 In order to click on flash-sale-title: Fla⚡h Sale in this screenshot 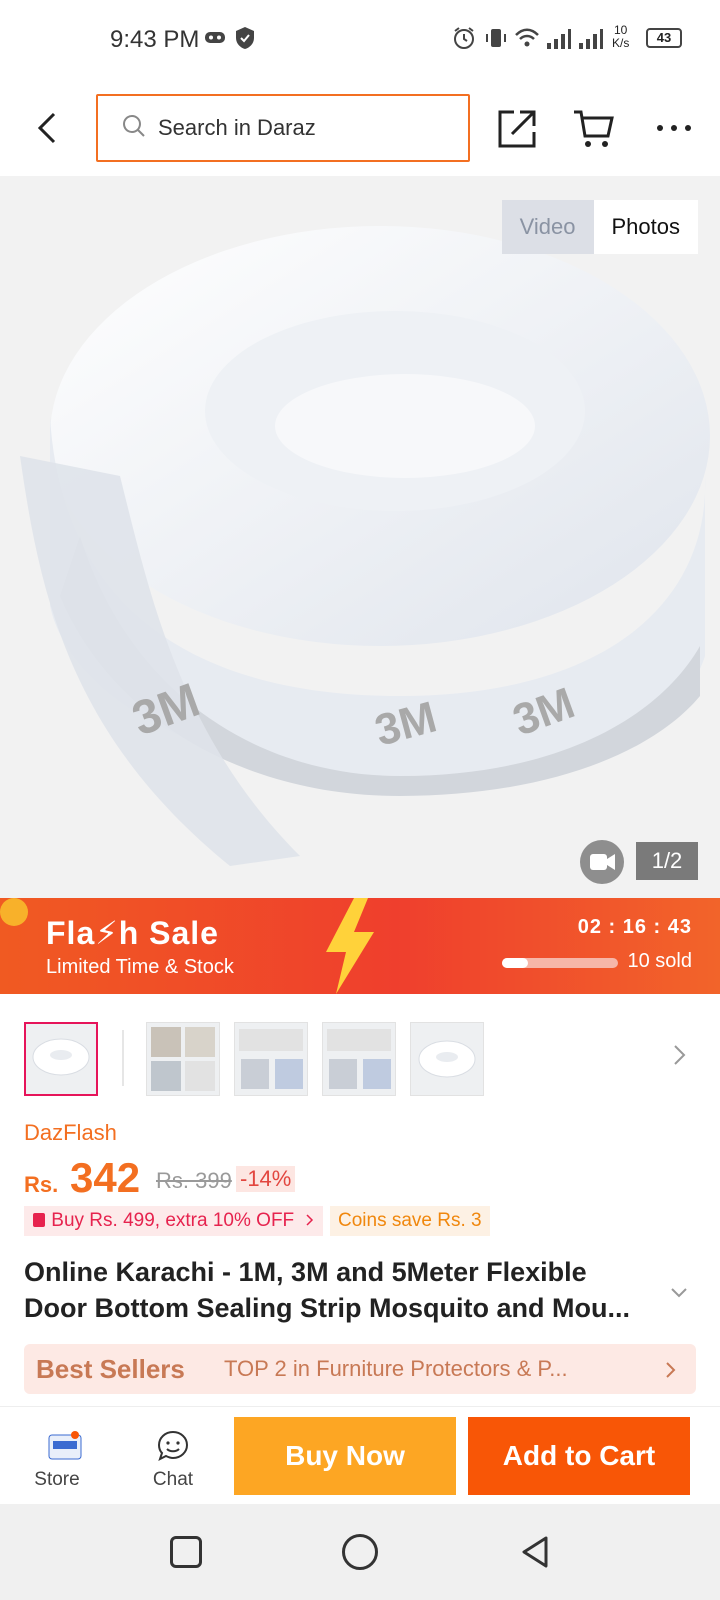, I will do `click(132, 933)`.